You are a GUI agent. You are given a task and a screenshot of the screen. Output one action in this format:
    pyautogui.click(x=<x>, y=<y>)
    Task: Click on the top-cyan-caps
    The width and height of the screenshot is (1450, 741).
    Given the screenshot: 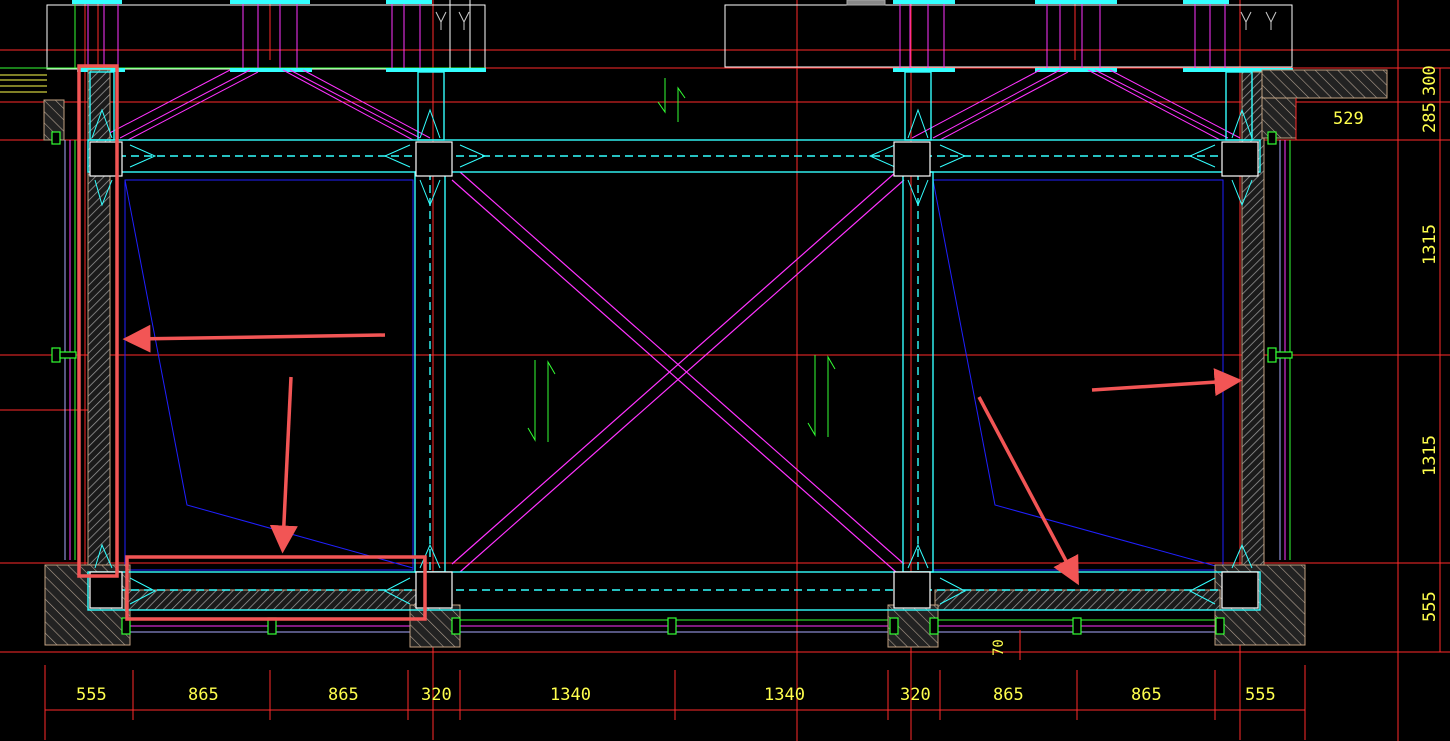 What is the action you would take?
    pyautogui.click(x=682, y=36)
    